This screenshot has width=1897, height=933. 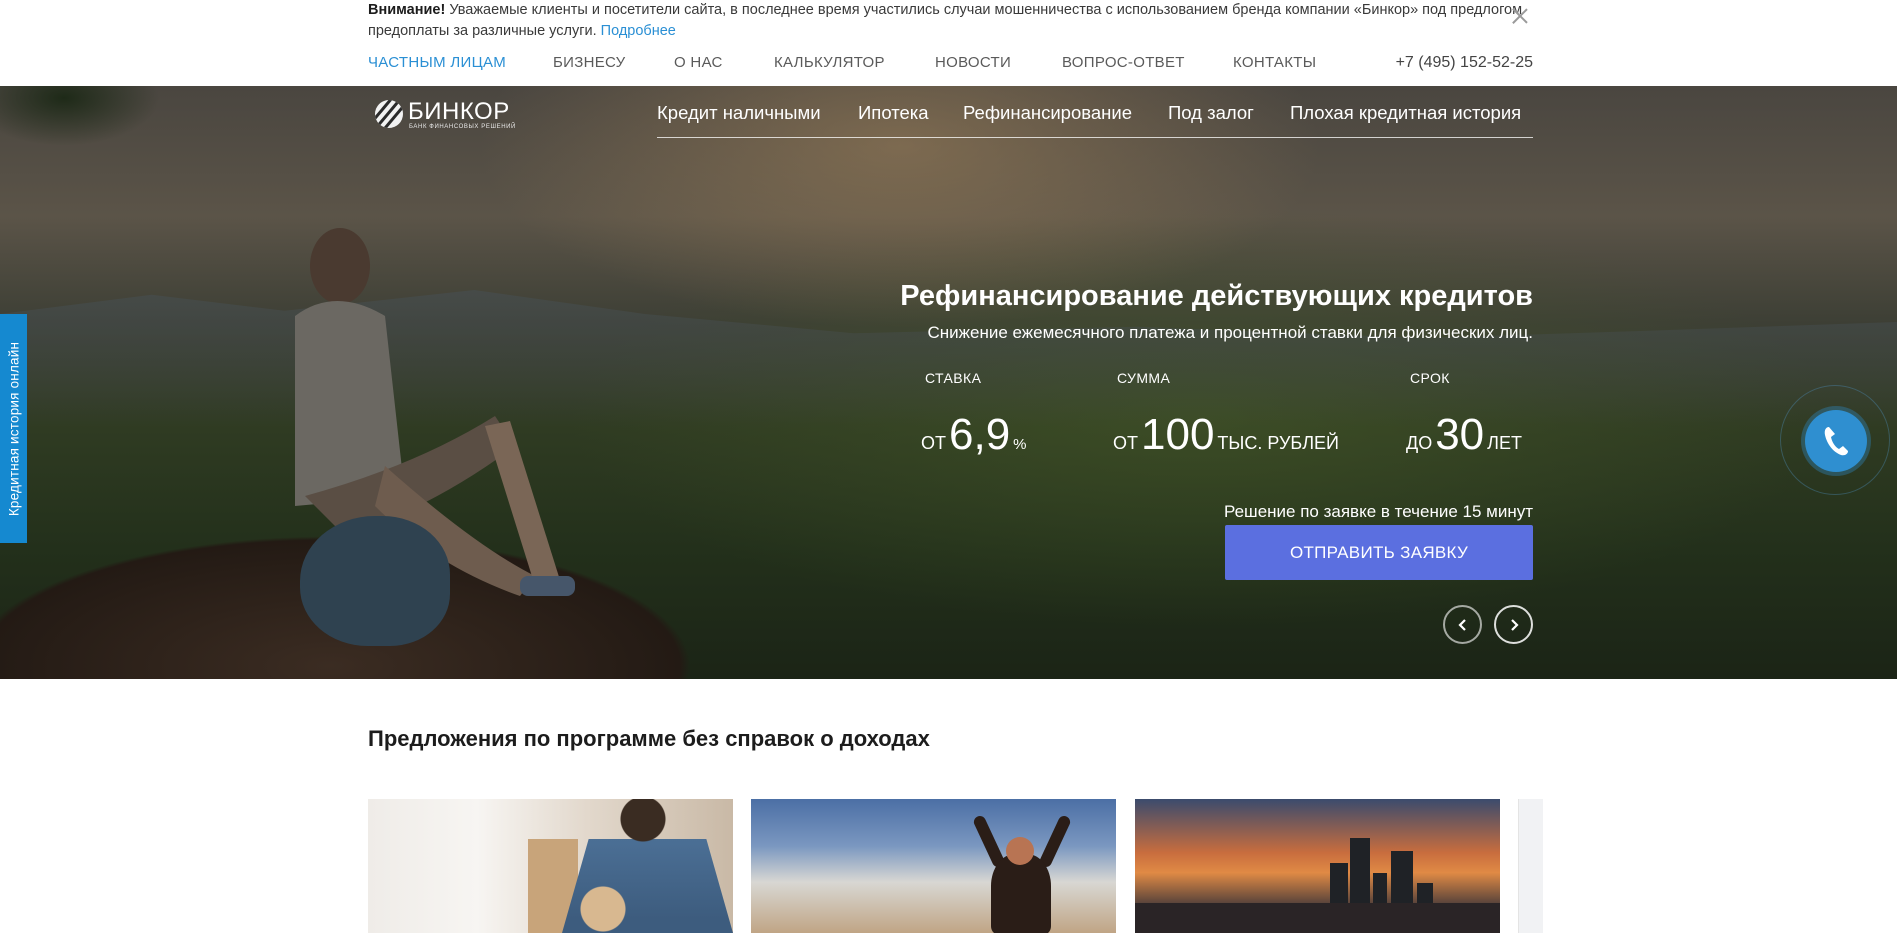 I want to click on stat-term-number: 30, so click(x=1460, y=434).